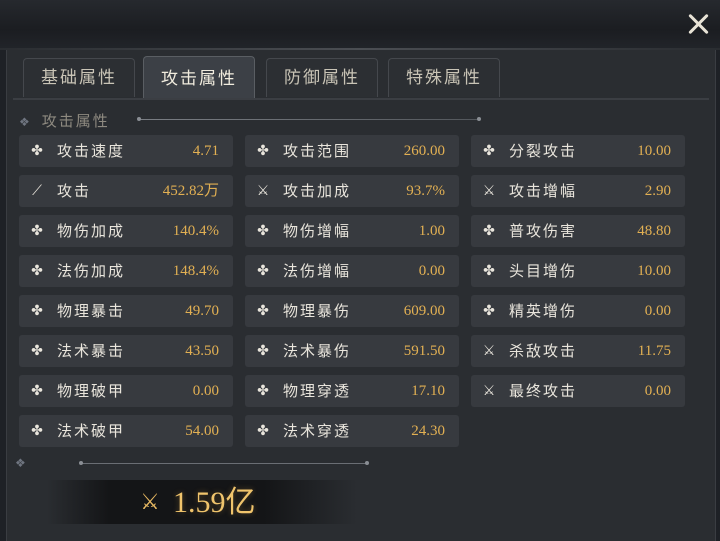  I want to click on stat-label: 普攻伤害, so click(543, 231).